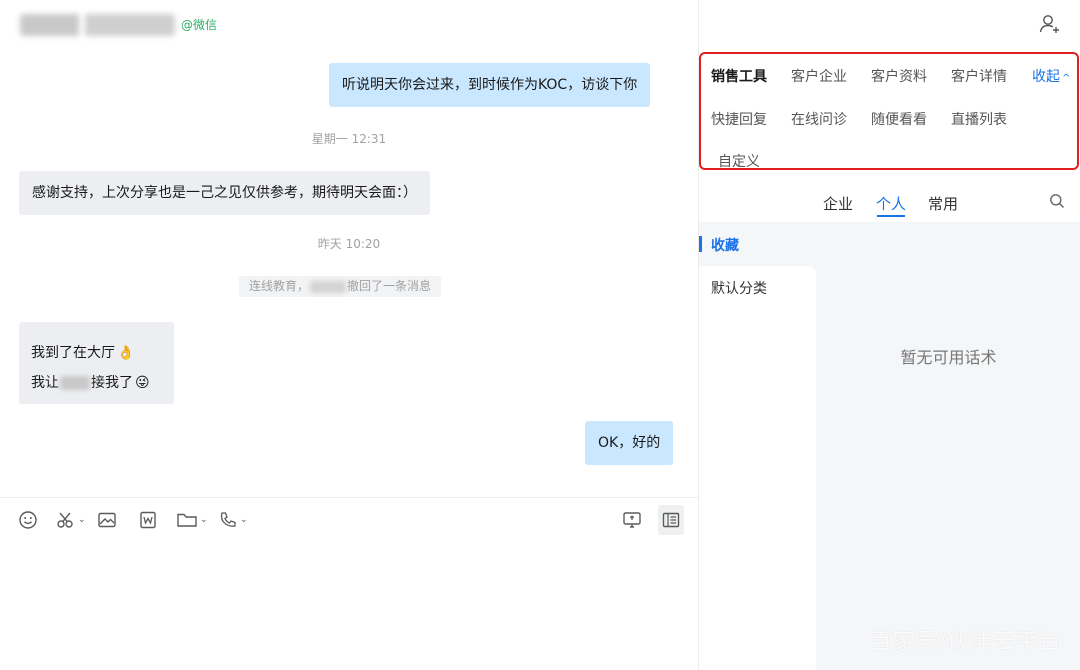  Describe the element at coordinates (148, 520) in the screenshot. I see `word-doc-icon` at that location.